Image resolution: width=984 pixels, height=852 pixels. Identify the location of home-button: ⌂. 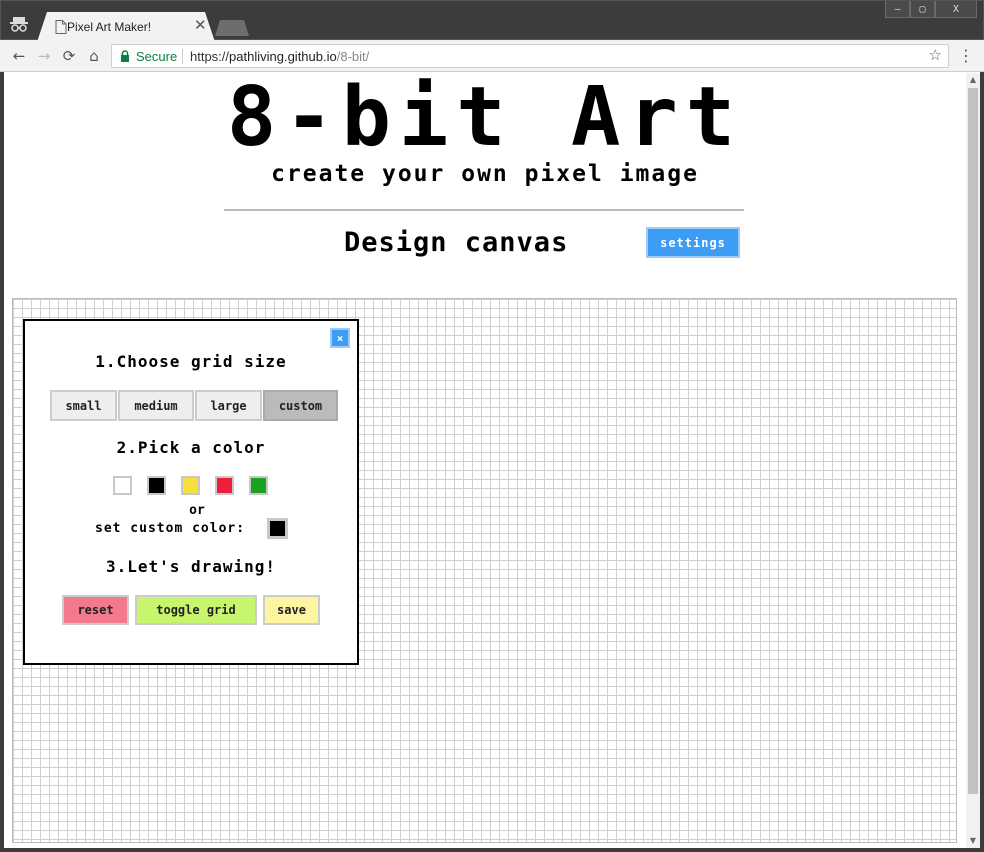
(94, 56).